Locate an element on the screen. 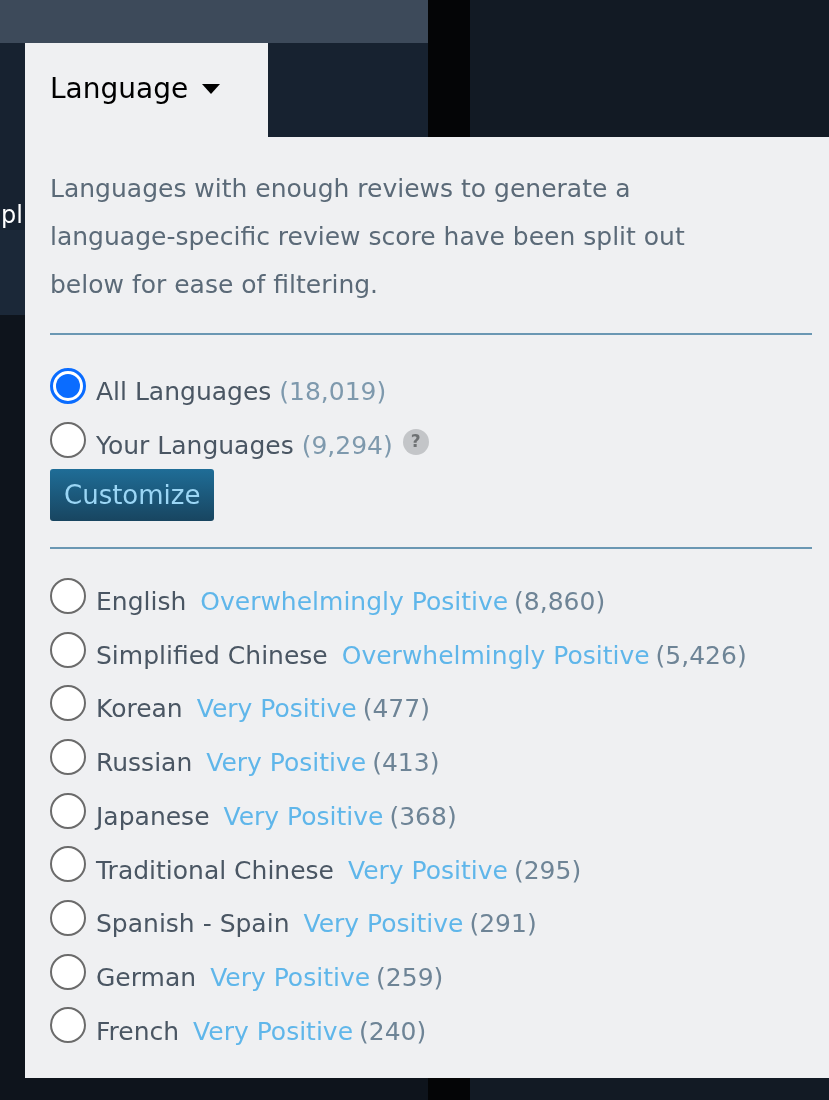 The image size is (829, 1100). option-label: Your Languages (9,294) is located at coordinates (244, 446).